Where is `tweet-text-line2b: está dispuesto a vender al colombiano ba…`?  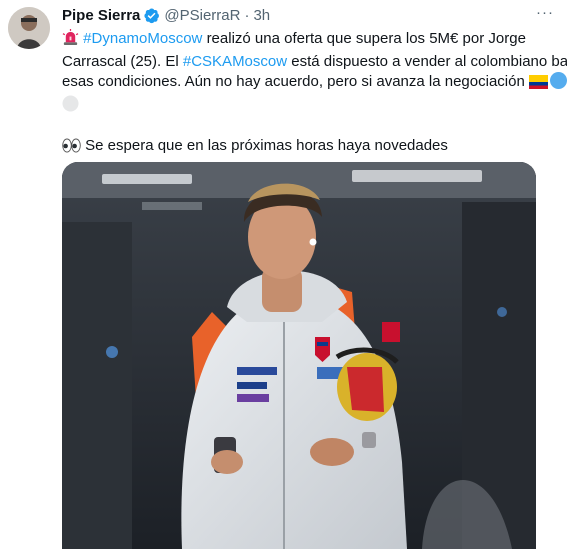 tweet-text-line2b: está dispuesto a vender al colombiano ba… is located at coordinates (427, 61).